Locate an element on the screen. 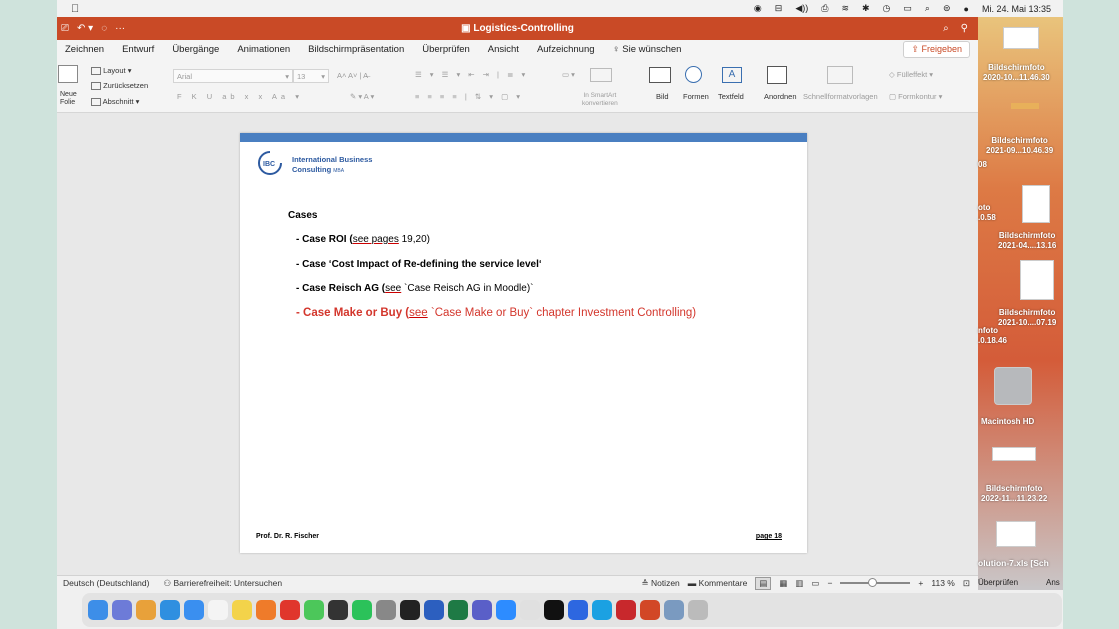 The image size is (1119, 629). list-buttons: ☰ ▾ ☰ ▾ ⇤ ⇥ | ≣ ▾ is located at coordinates (471, 74).